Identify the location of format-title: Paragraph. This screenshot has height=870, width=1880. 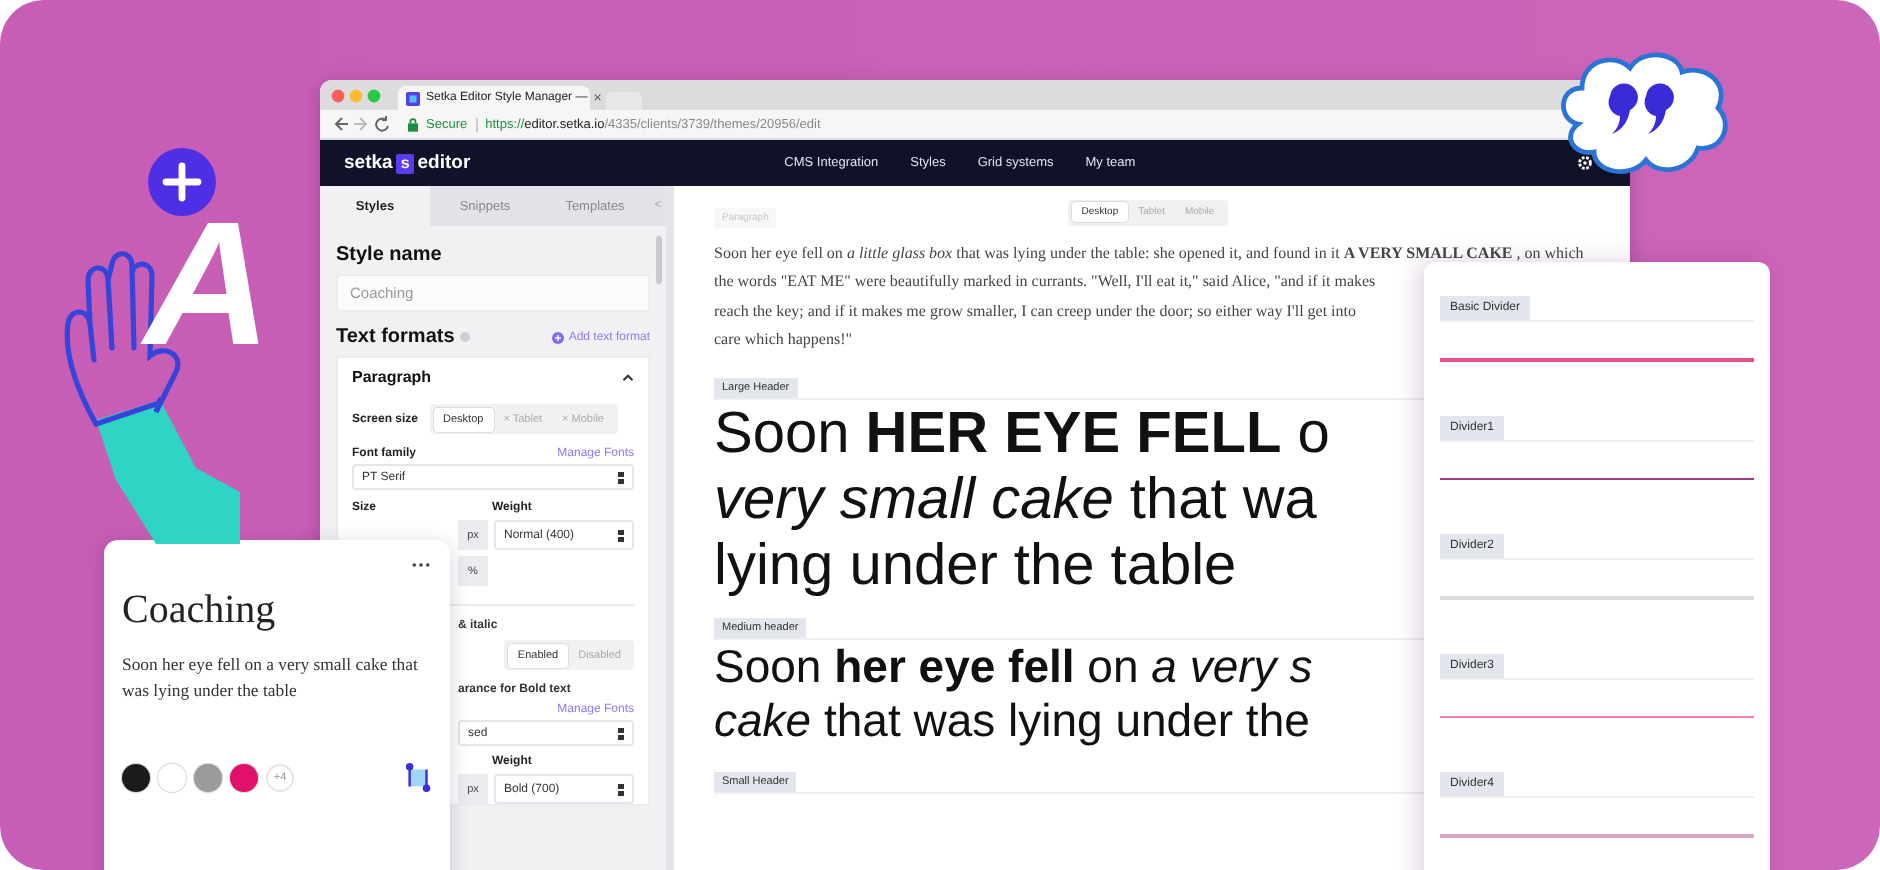
(392, 377).